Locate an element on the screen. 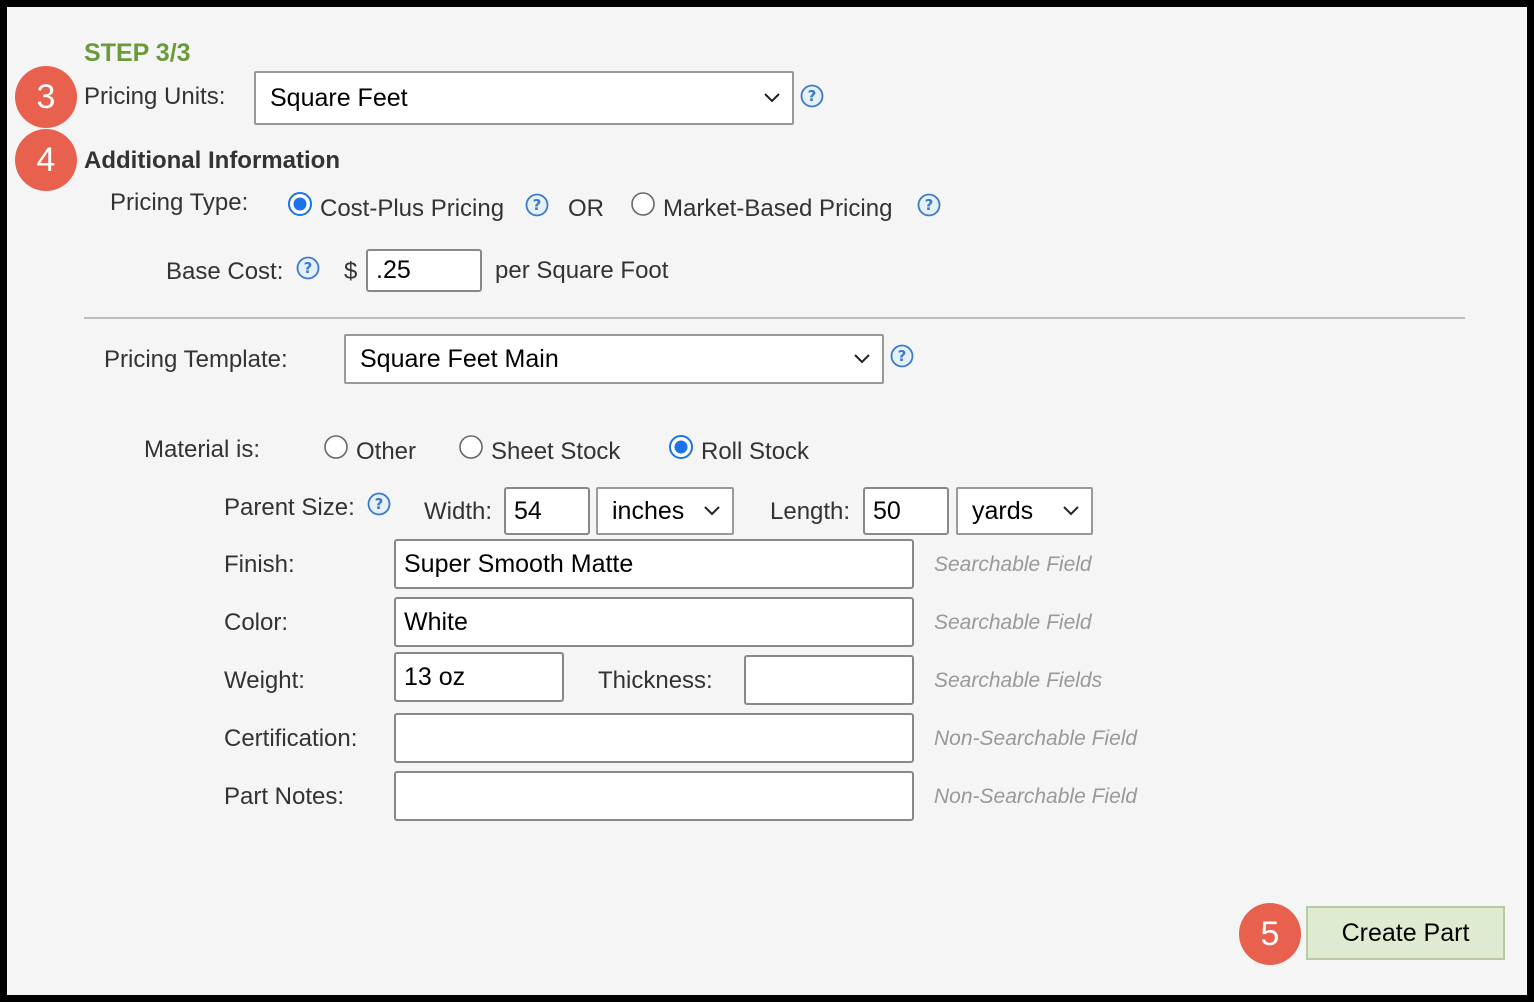  certification-hint: Non-Searchable Field is located at coordinates (1036, 738).